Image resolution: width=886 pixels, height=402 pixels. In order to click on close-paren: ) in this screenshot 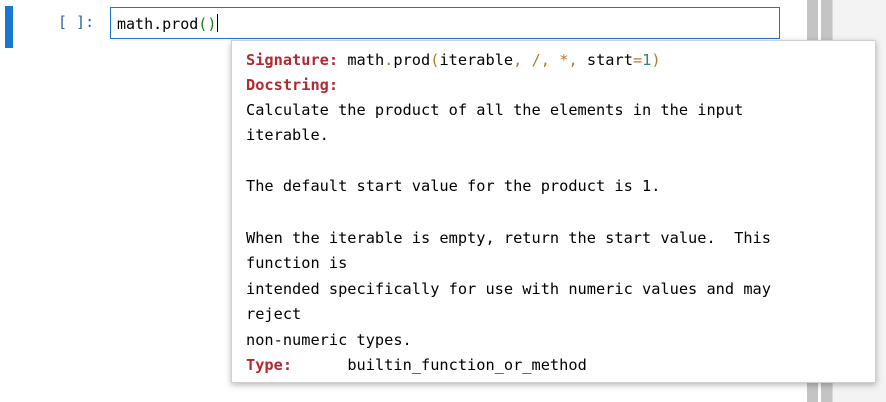, I will do `click(212, 24)`.